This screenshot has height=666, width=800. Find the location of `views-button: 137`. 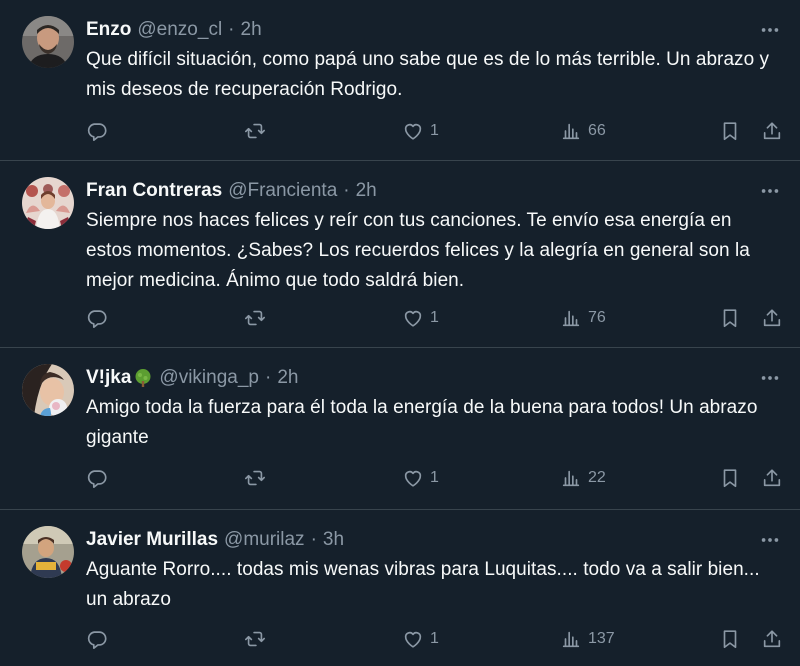

views-button: 137 is located at coordinates (587, 639).